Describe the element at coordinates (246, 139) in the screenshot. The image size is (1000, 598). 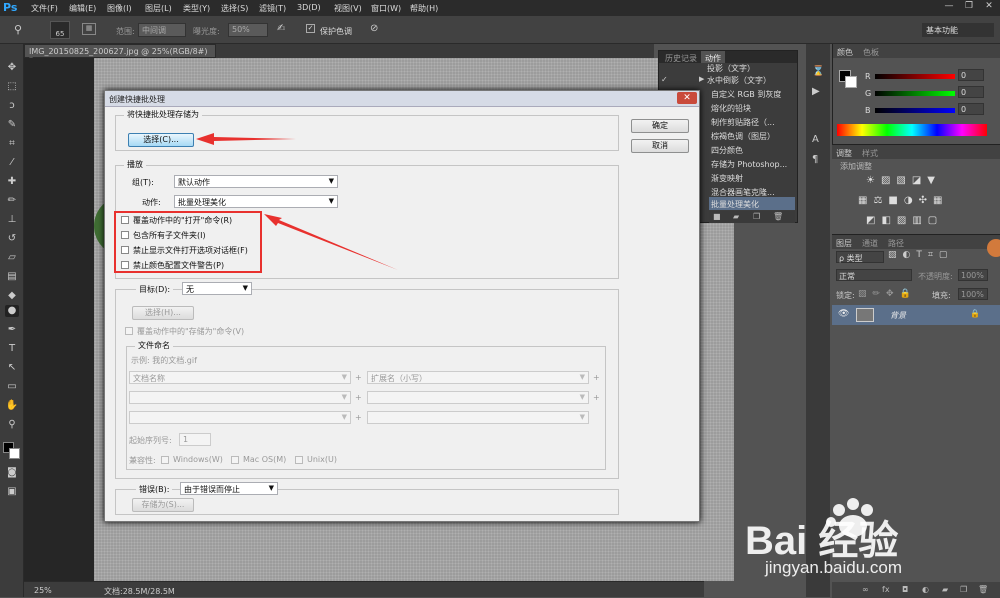
I see `arrow-to-choose` at that location.